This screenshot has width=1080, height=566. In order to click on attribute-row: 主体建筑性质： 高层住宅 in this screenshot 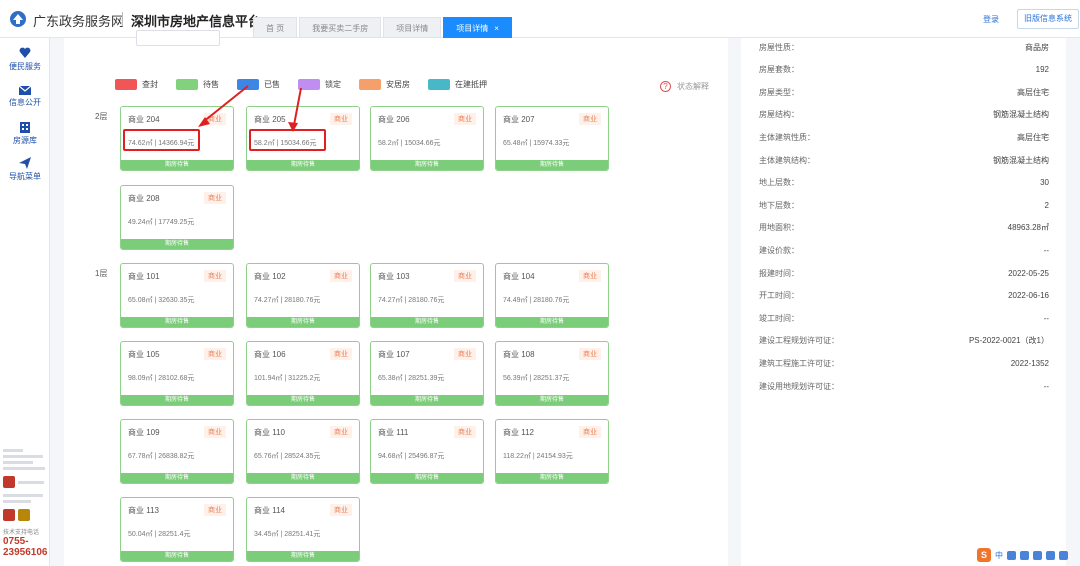, I will do `click(904, 137)`.